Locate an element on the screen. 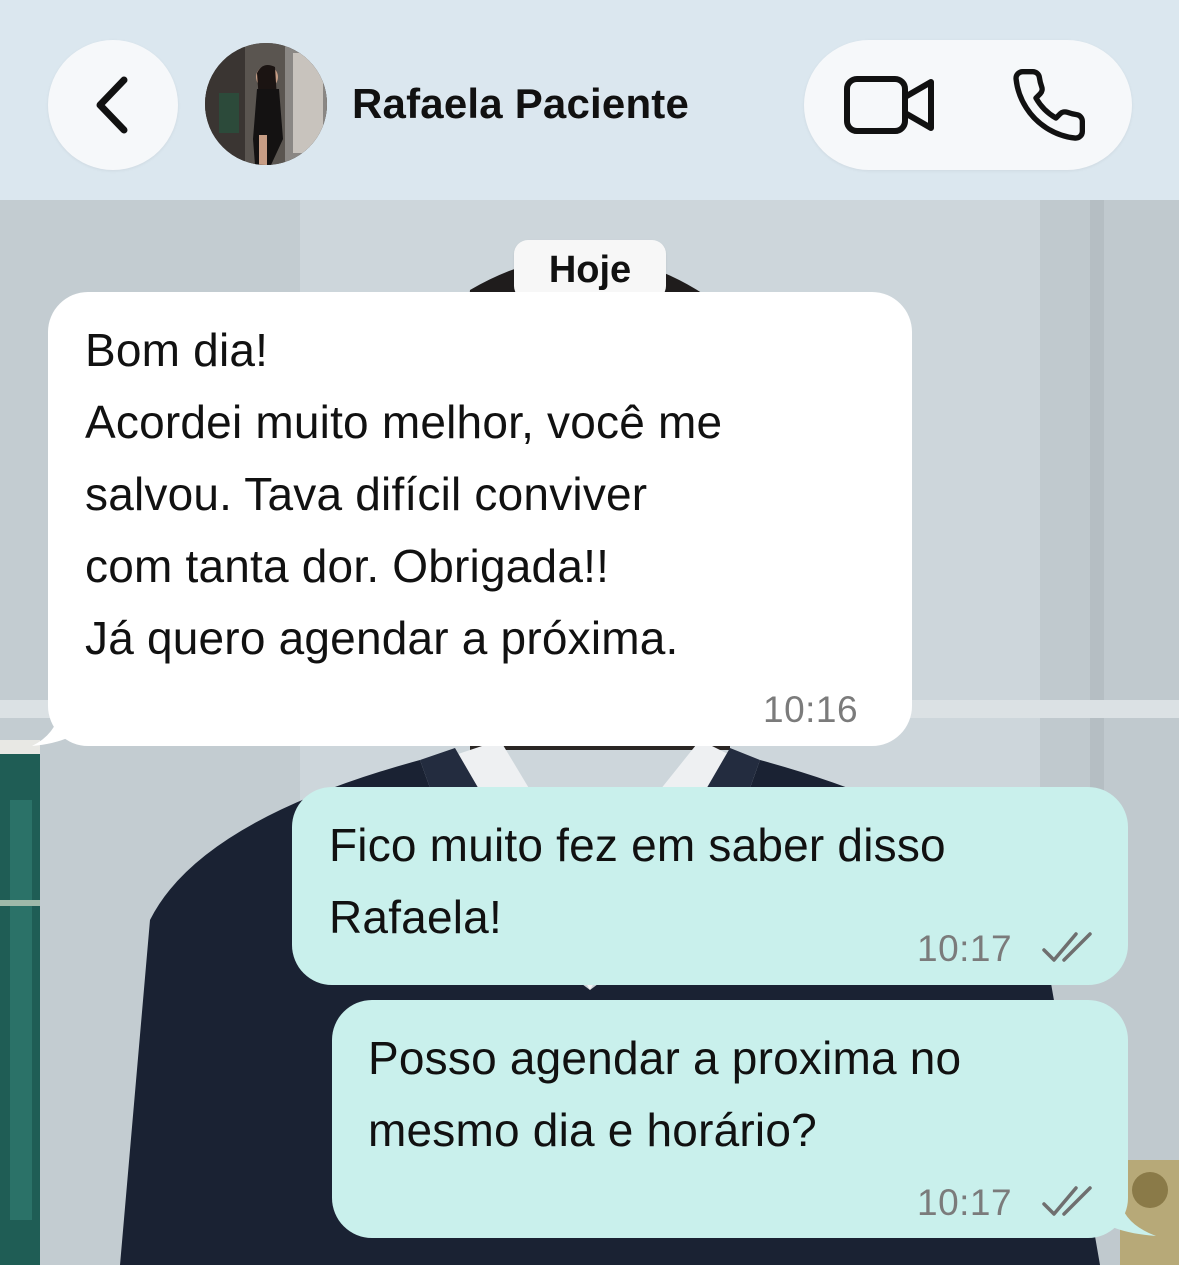  message-text-line: salvou. Tava difícil conviver is located at coordinates (366, 494).